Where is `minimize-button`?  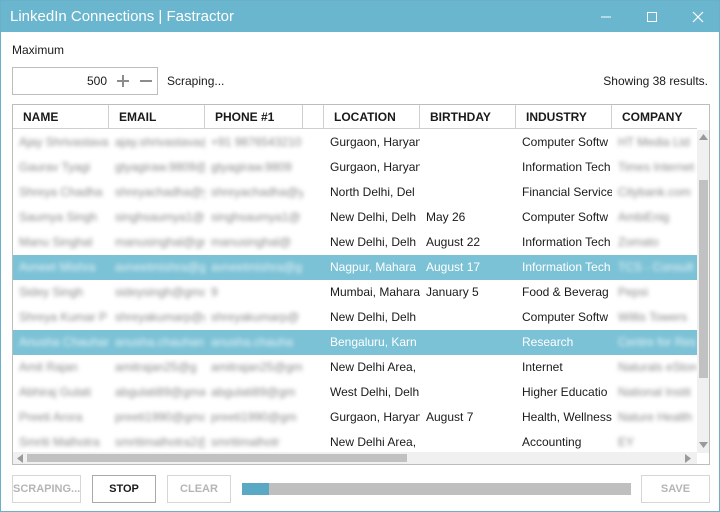 minimize-button is located at coordinates (606, 16).